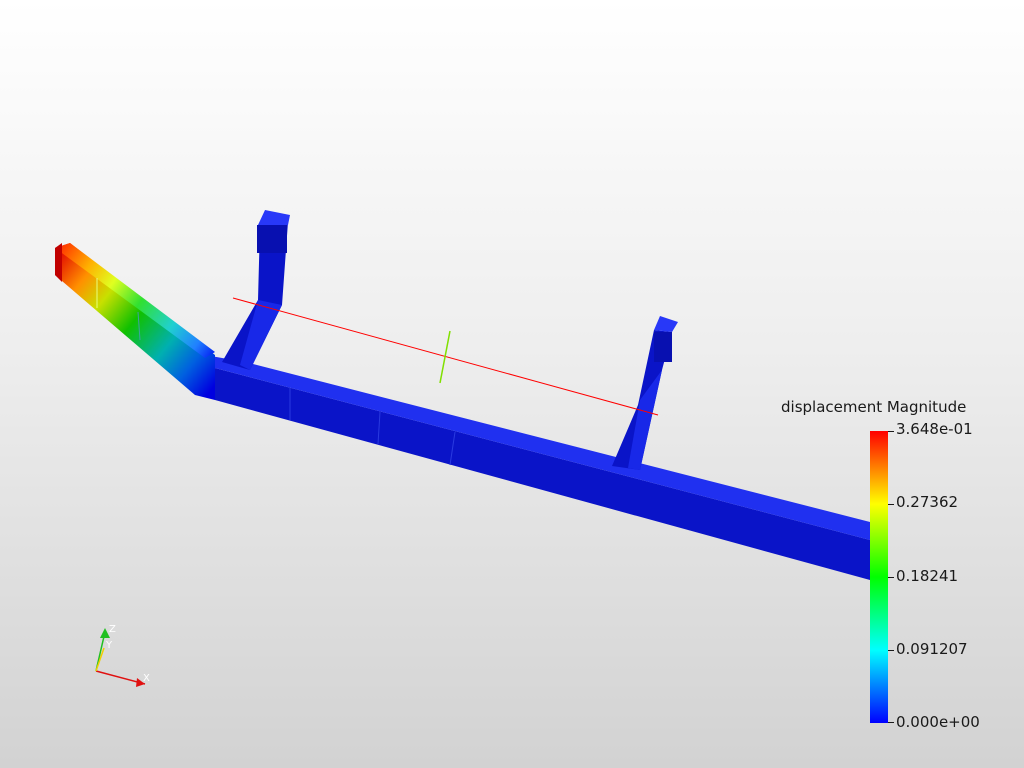  I want to click on scalar-bar-label: 0.18241, so click(927, 576).